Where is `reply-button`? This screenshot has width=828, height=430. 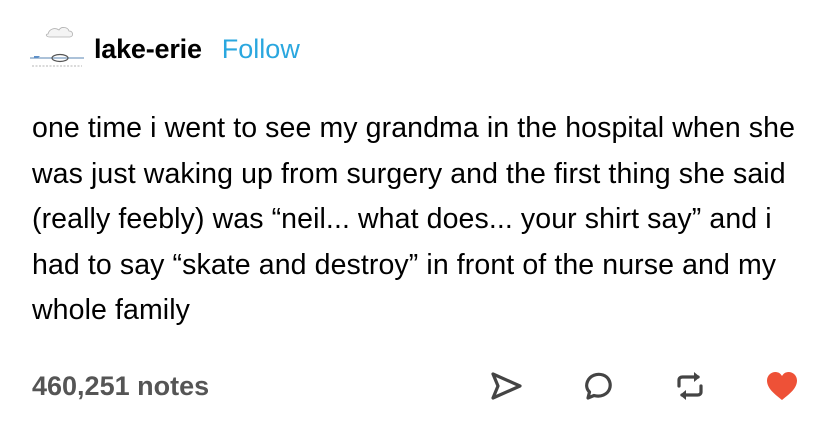 reply-button is located at coordinates (598, 386).